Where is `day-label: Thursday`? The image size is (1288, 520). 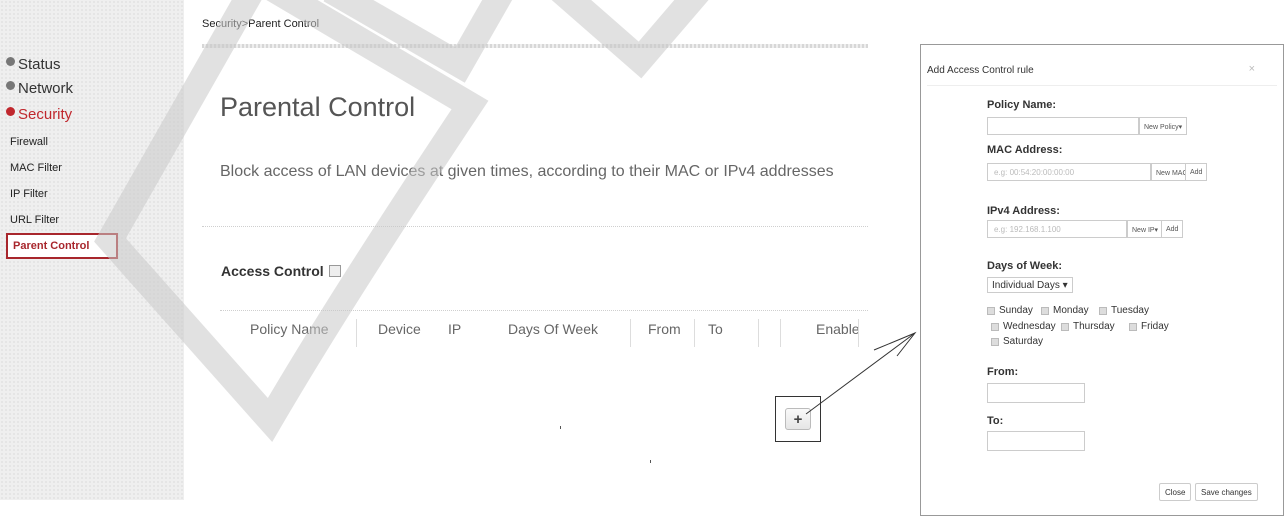 day-label: Thursday is located at coordinates (1094, 326).